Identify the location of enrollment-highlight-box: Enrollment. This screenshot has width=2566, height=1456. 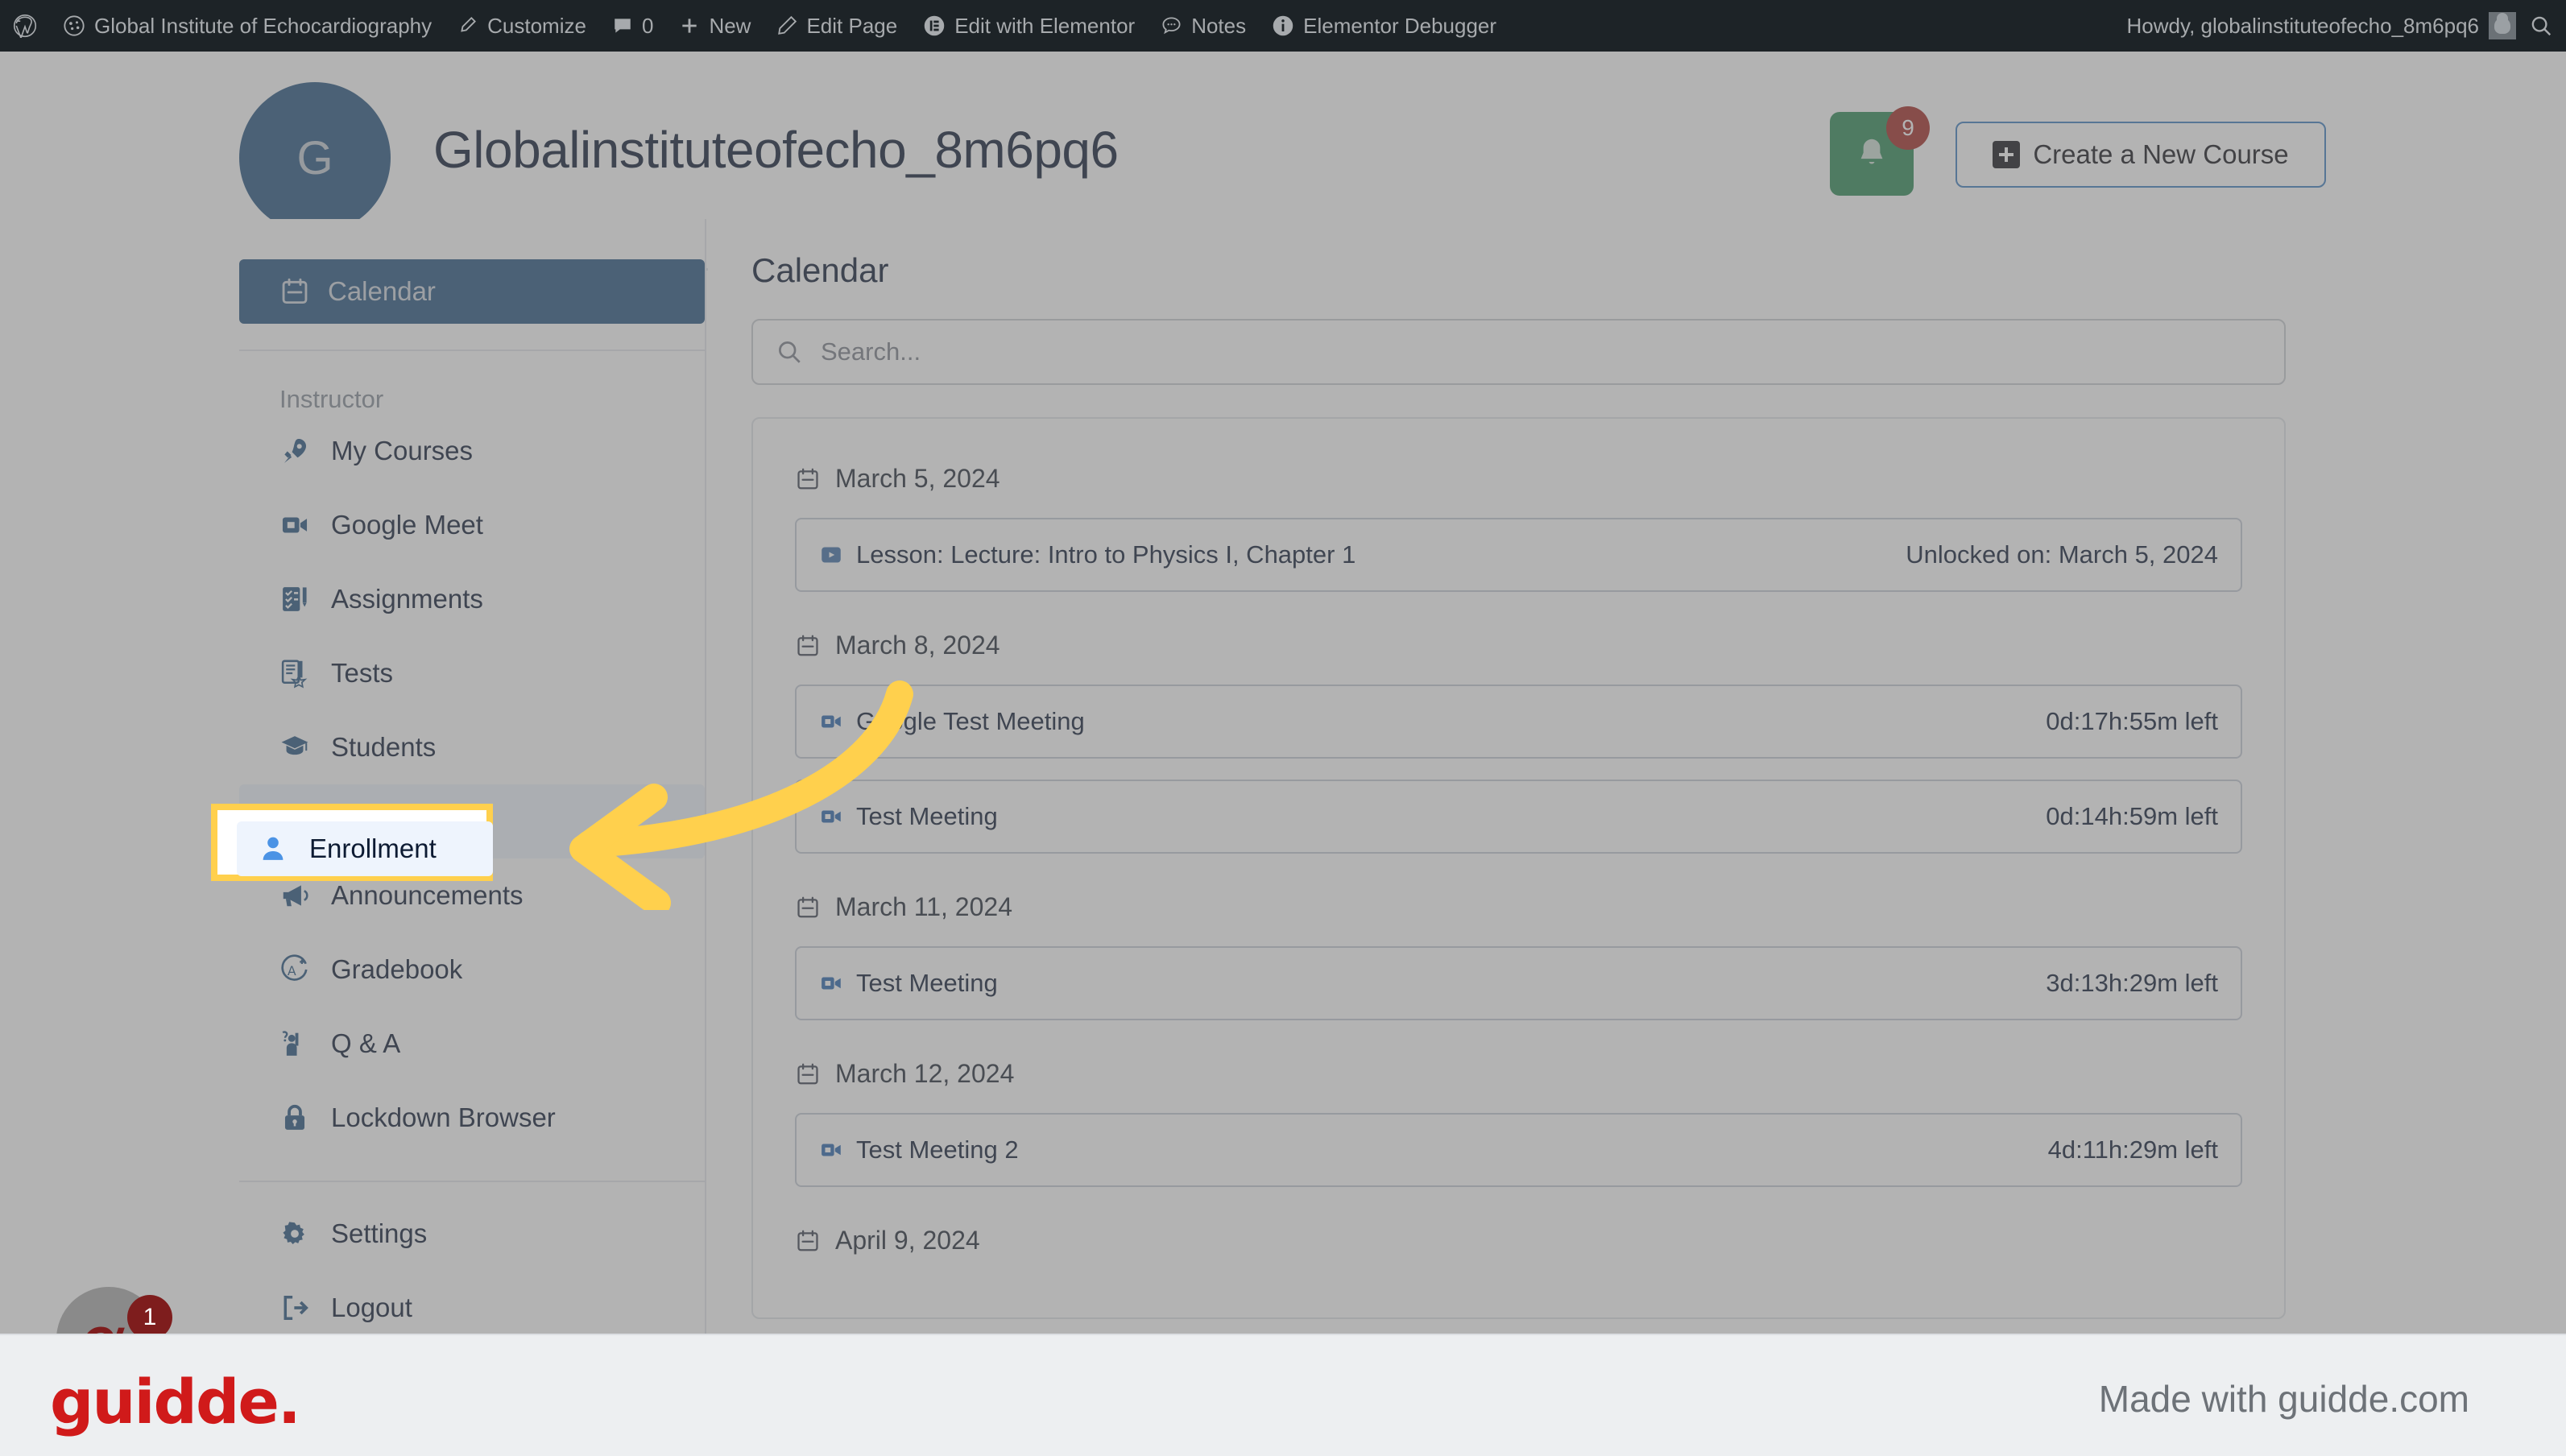
(352, 843).